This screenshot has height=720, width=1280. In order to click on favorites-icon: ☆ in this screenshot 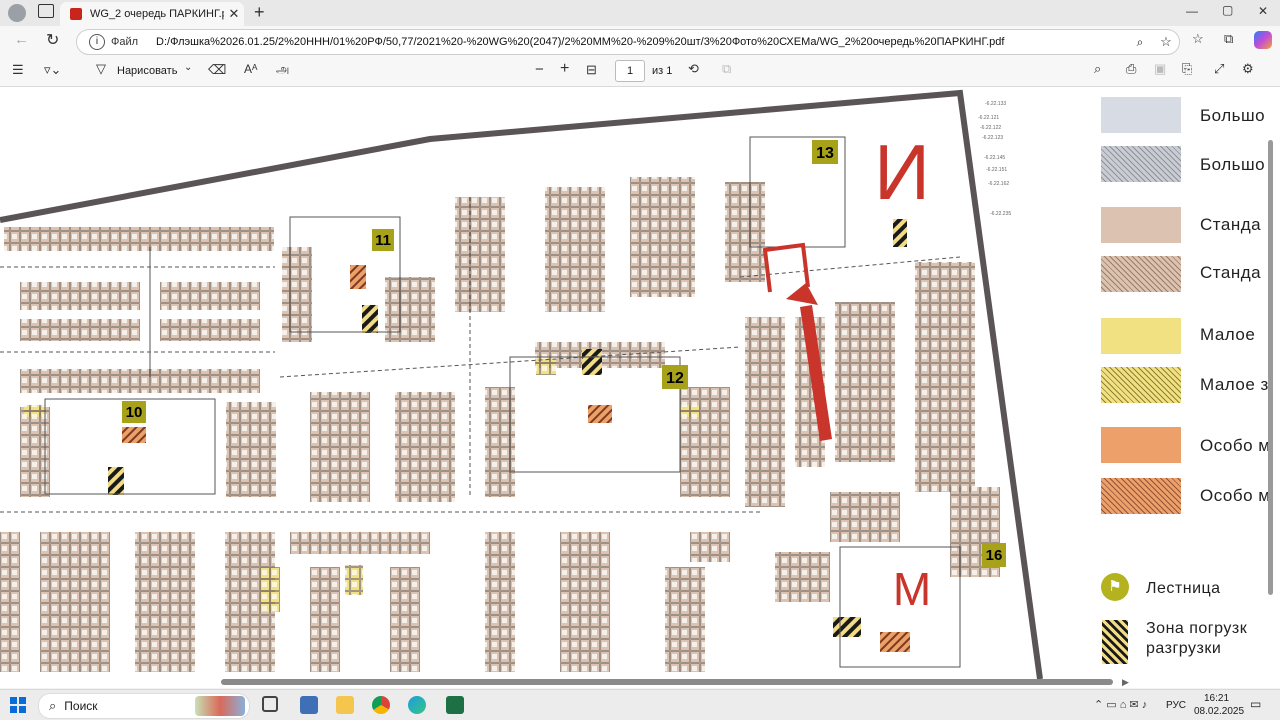, I will do `click(1198, 39)`.